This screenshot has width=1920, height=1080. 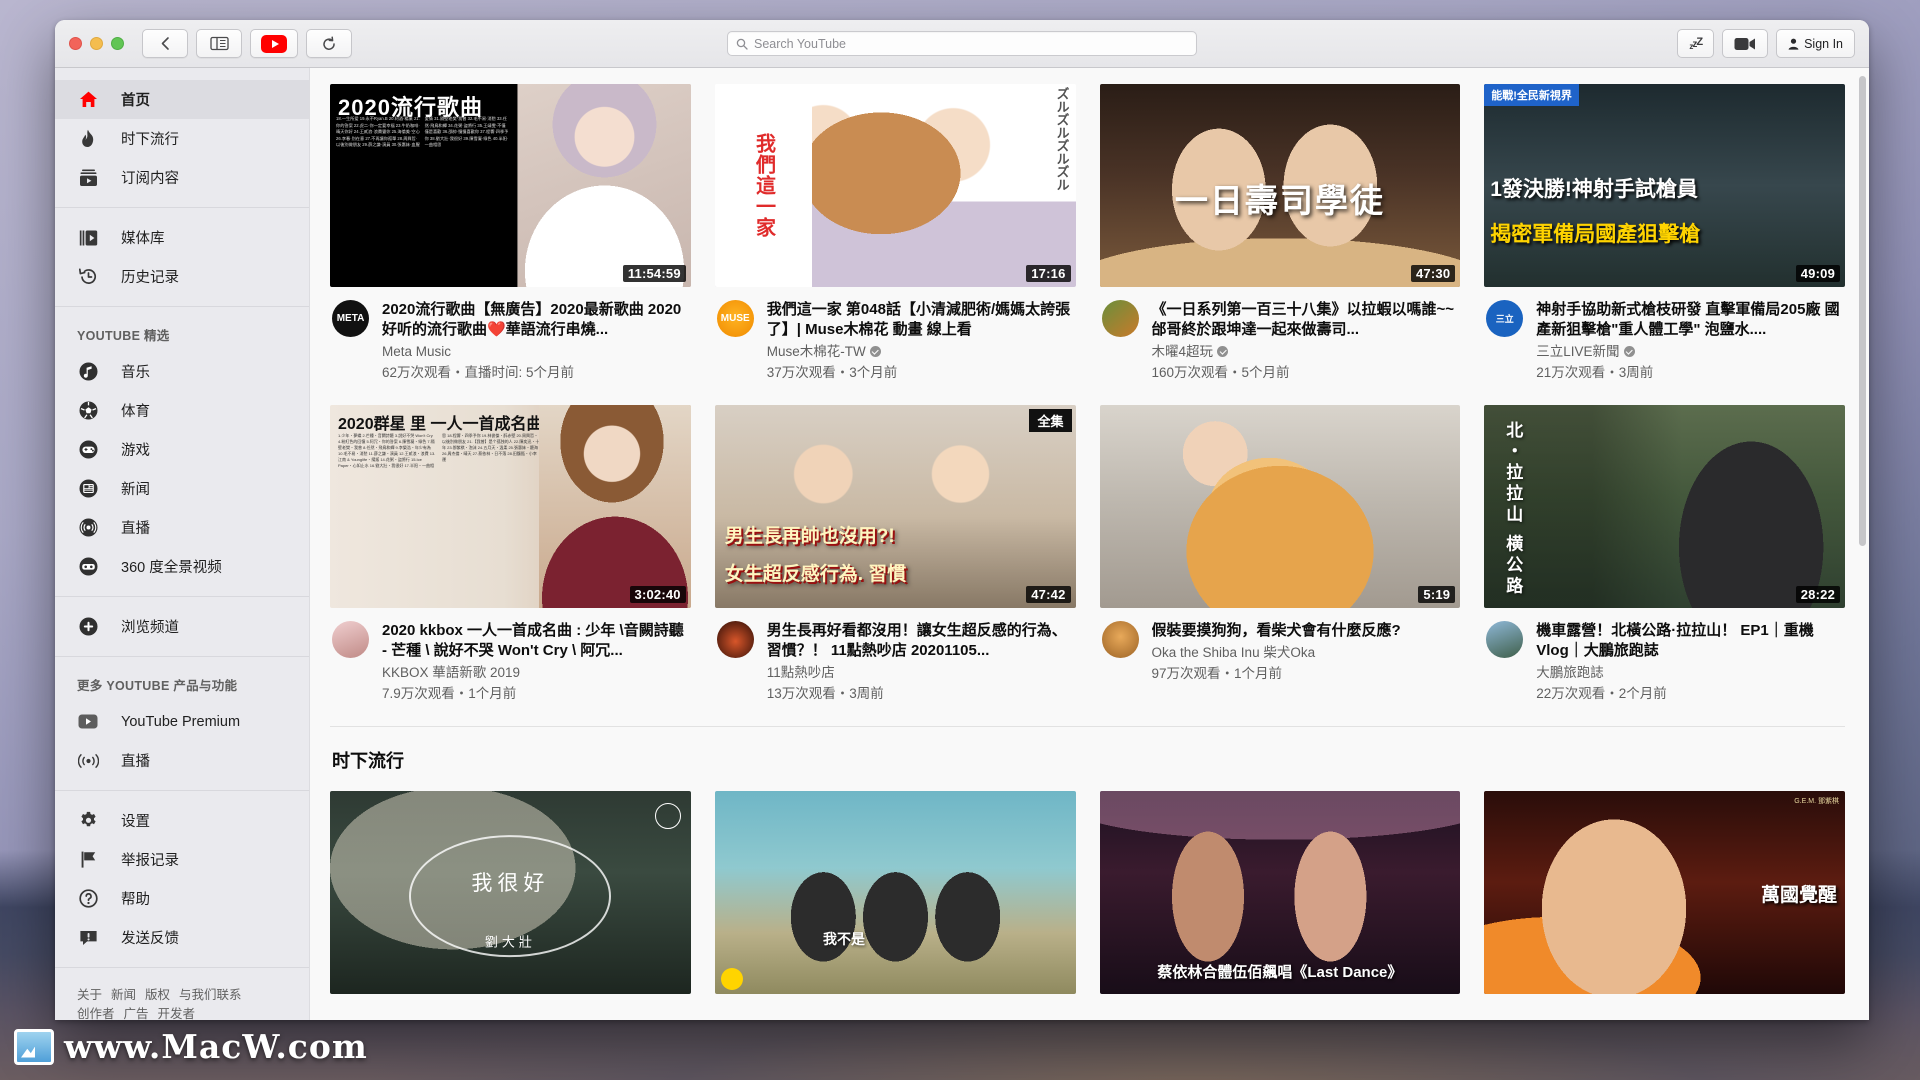 I want to click on sidebar-item-subscriptions: 订阅内容, so click(x=182, y=177).